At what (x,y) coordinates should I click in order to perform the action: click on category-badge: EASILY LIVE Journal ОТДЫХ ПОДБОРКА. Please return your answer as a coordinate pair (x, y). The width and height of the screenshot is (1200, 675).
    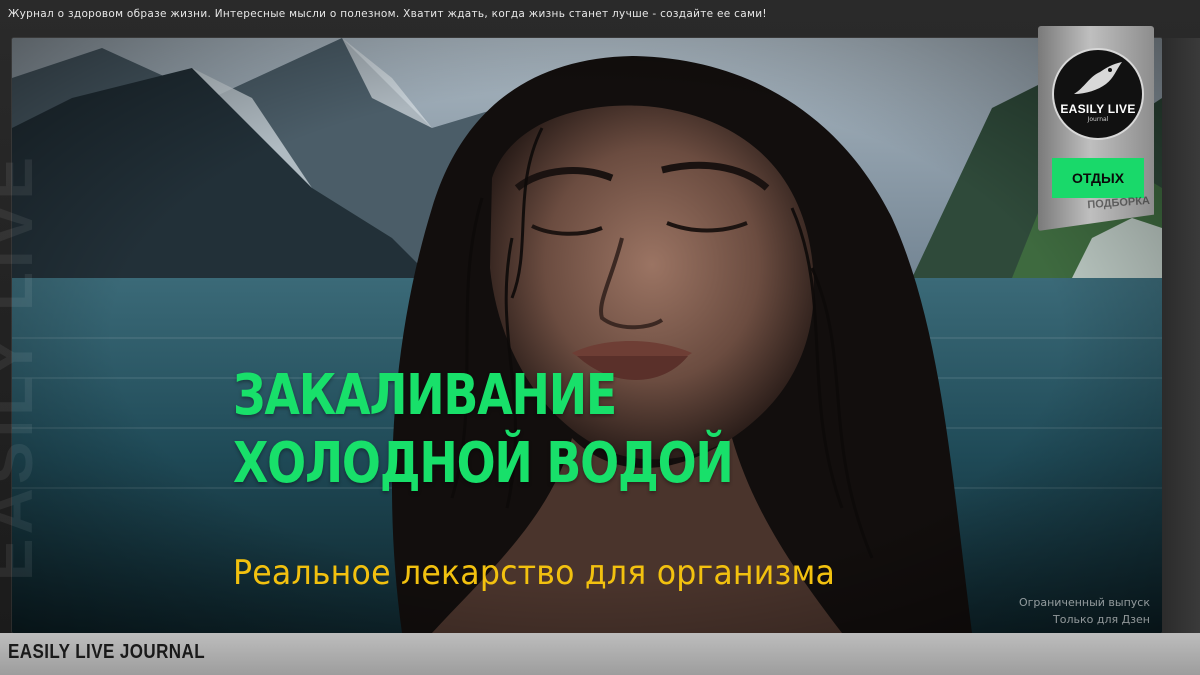
    Looking at the image, I should click on (1094, 131).